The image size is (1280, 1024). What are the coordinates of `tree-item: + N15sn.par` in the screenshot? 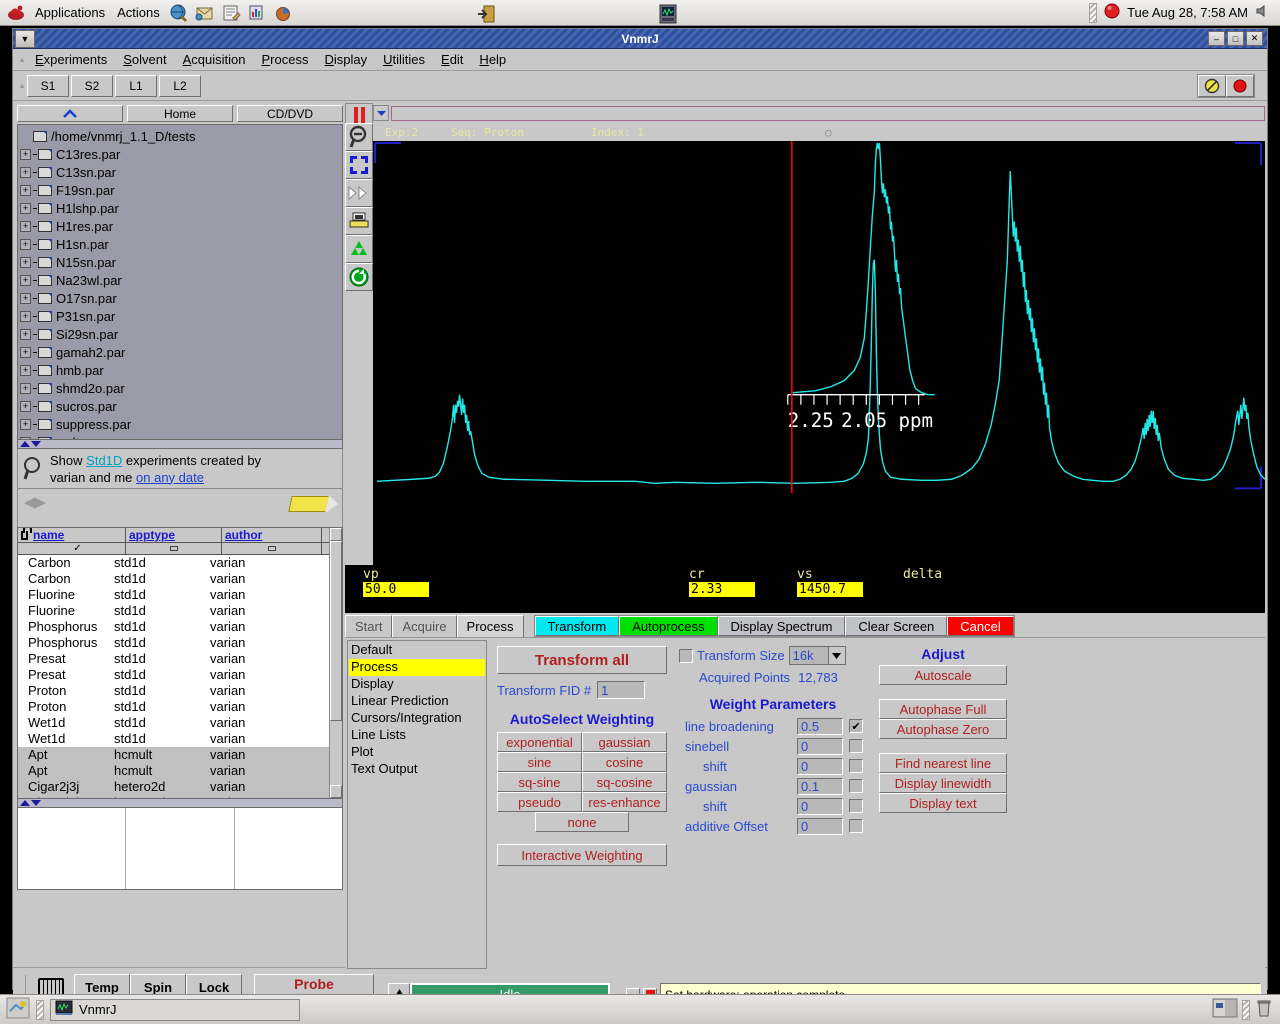 It's located at (181, 262).